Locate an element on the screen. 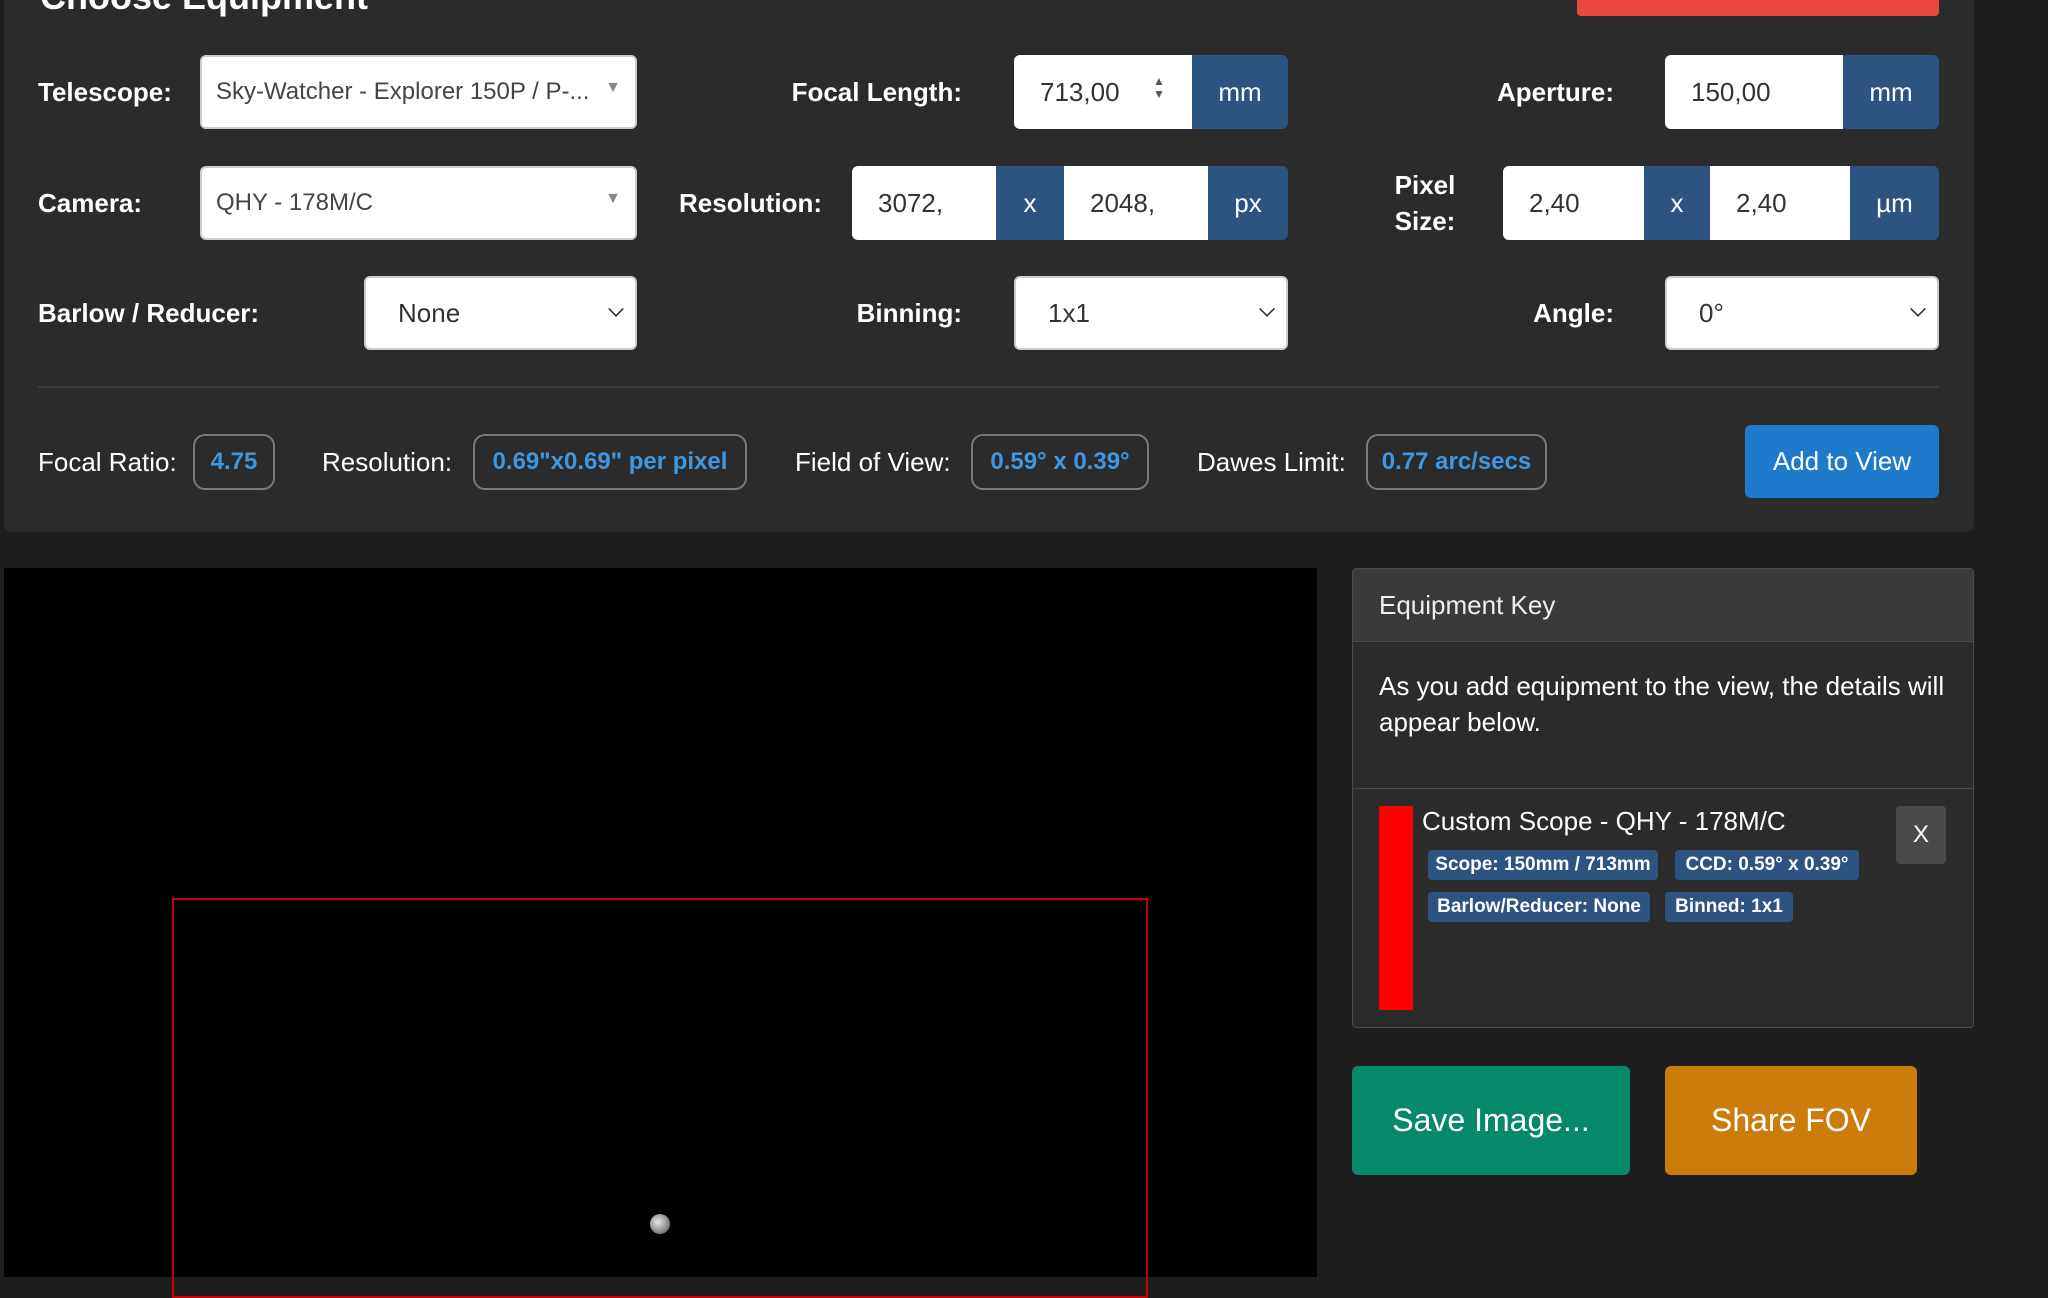 The width and height of the screenshot is (2048, 1298). spinner-icon: ▲ ▼ is located at coordinates (1159, 90).